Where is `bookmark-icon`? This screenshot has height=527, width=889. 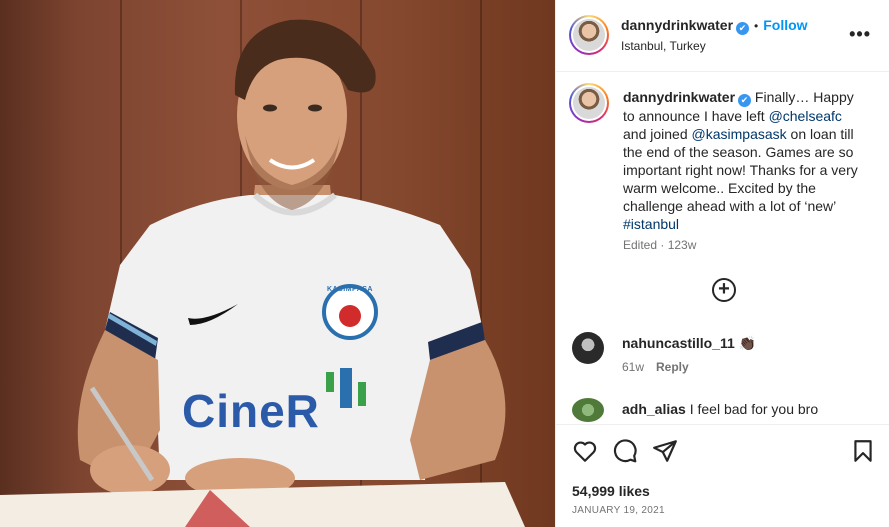
bookmark-icon is located at coordinates (863, 451).